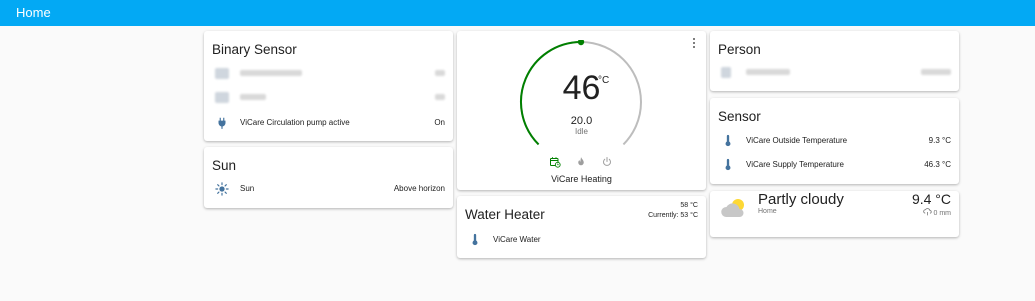 The image size is (1035, 301). Describe the element at coordinates (739, 49) in the screenshot. I see `card-title: Person` at that location.